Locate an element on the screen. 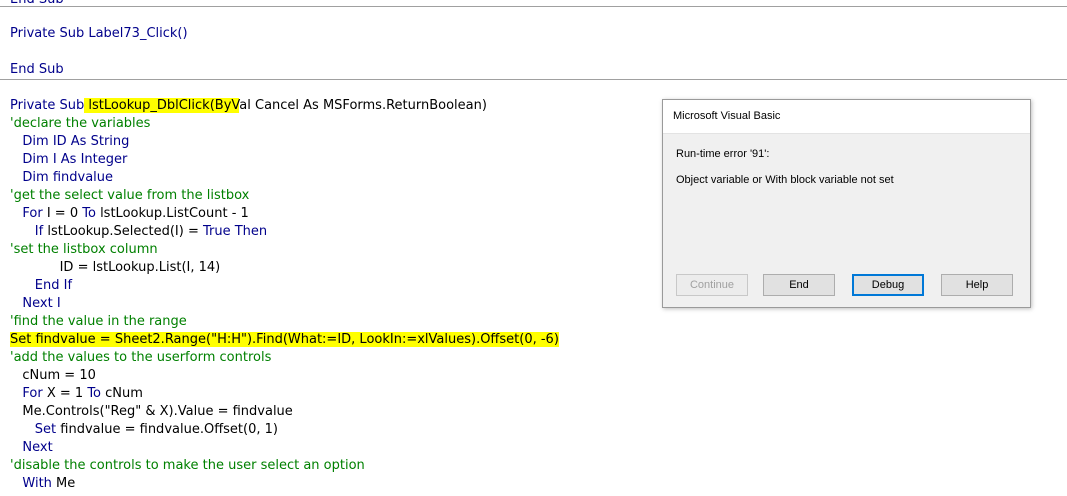 Image resolution: width=1067 pixels, height=496 pixels. code-line: Next is located at coordinates (31, 448).